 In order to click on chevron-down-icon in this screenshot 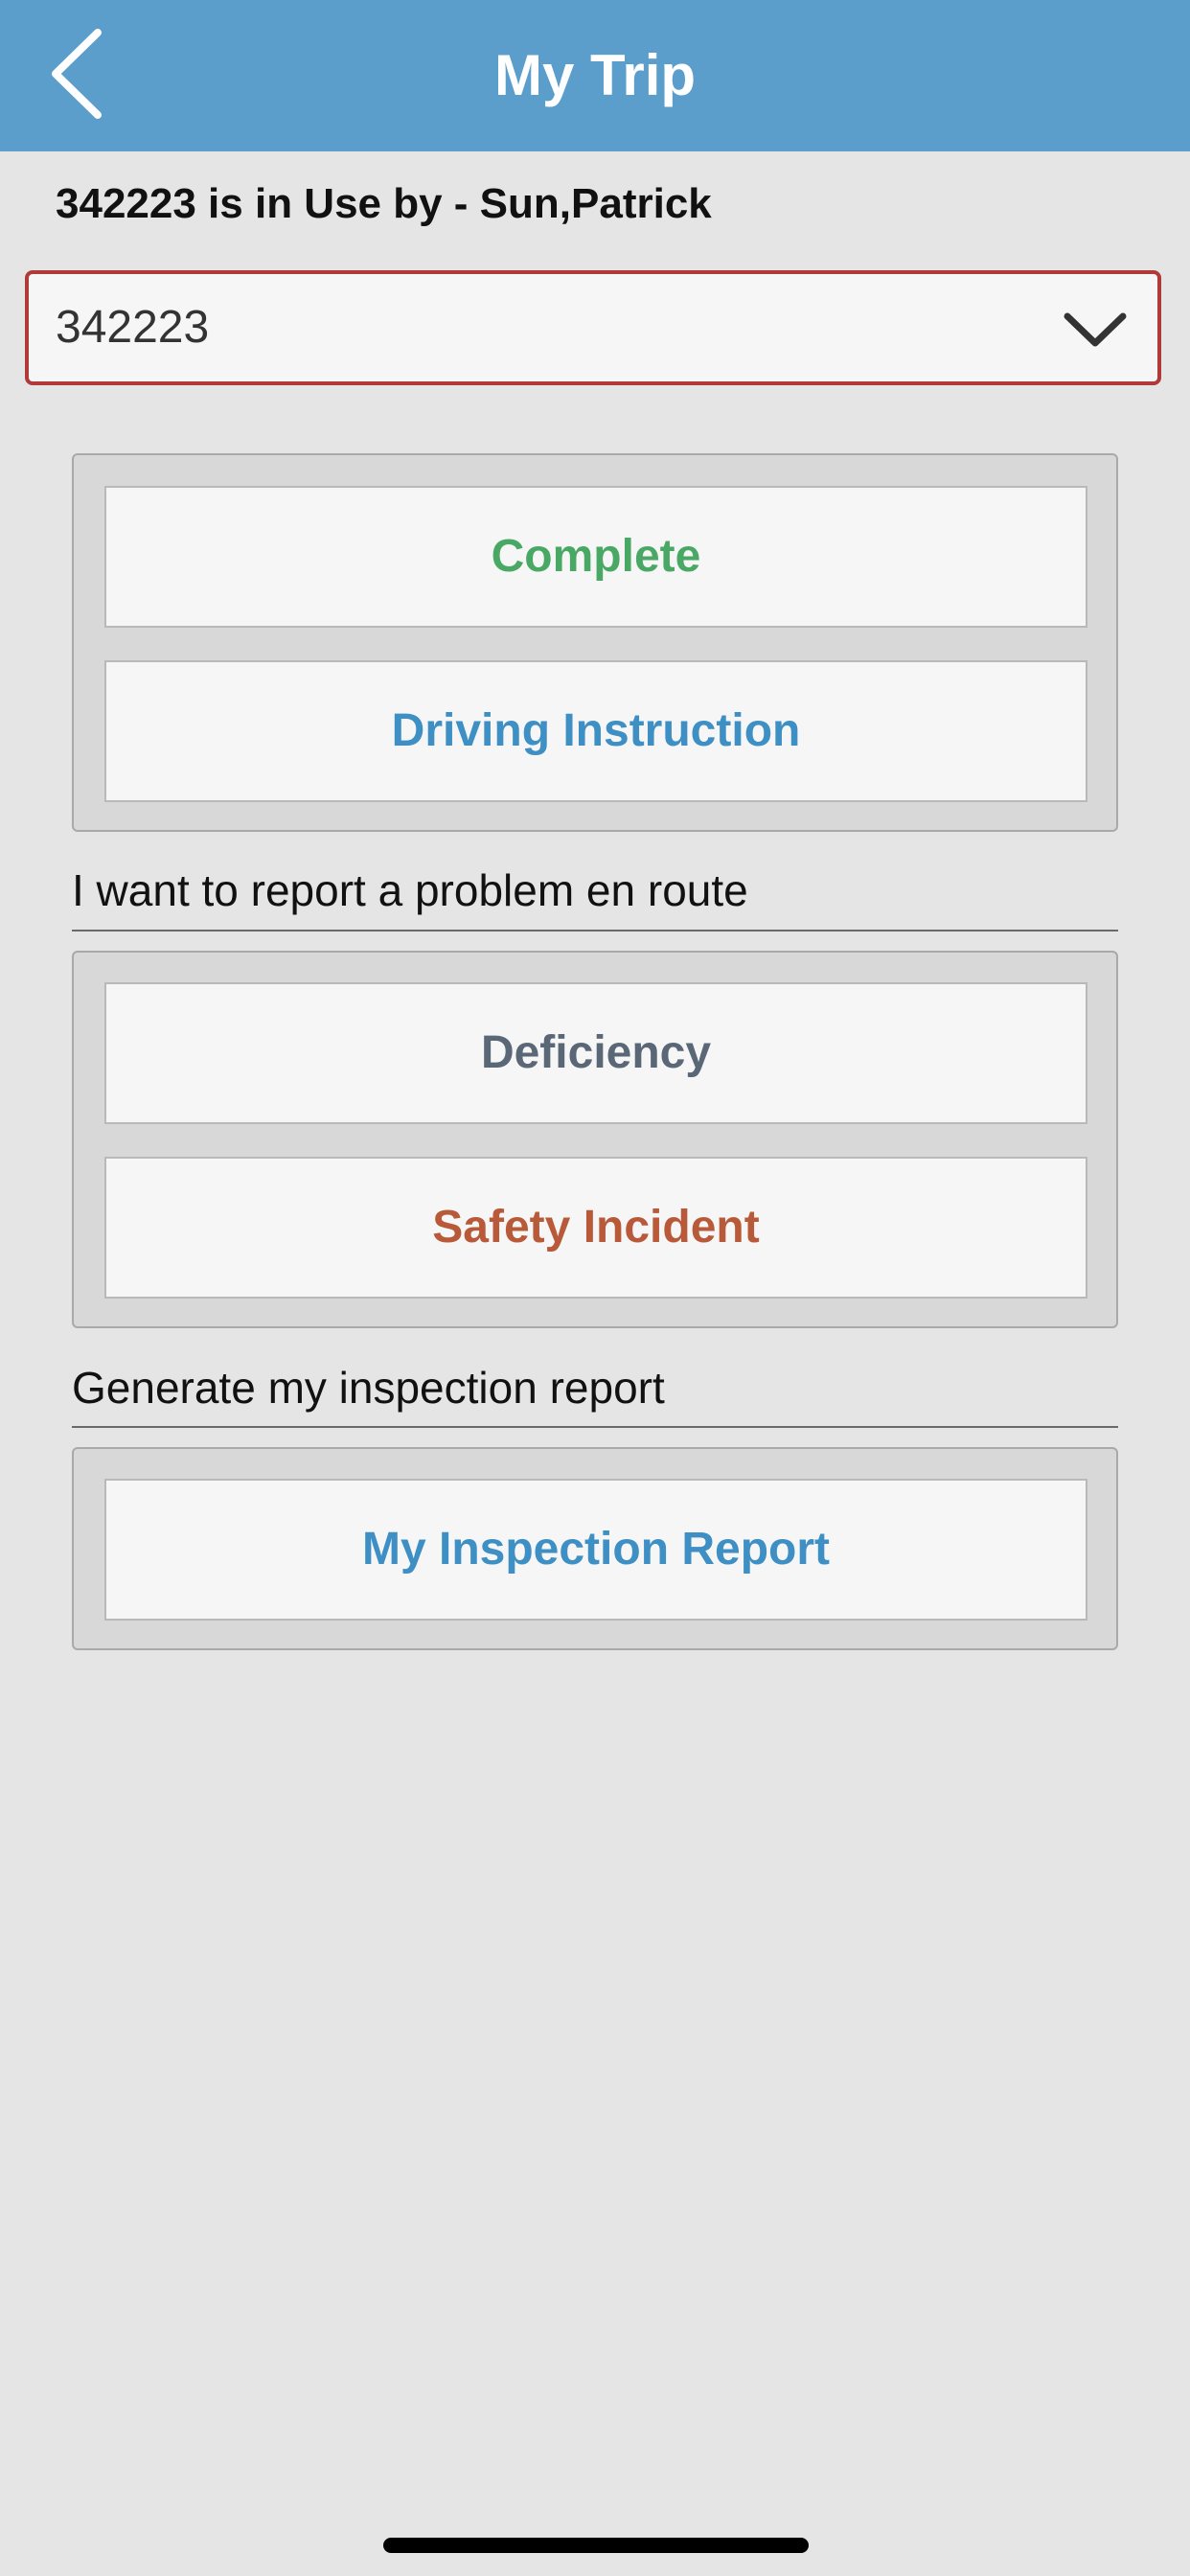, I will do `click(1096, 329)`.